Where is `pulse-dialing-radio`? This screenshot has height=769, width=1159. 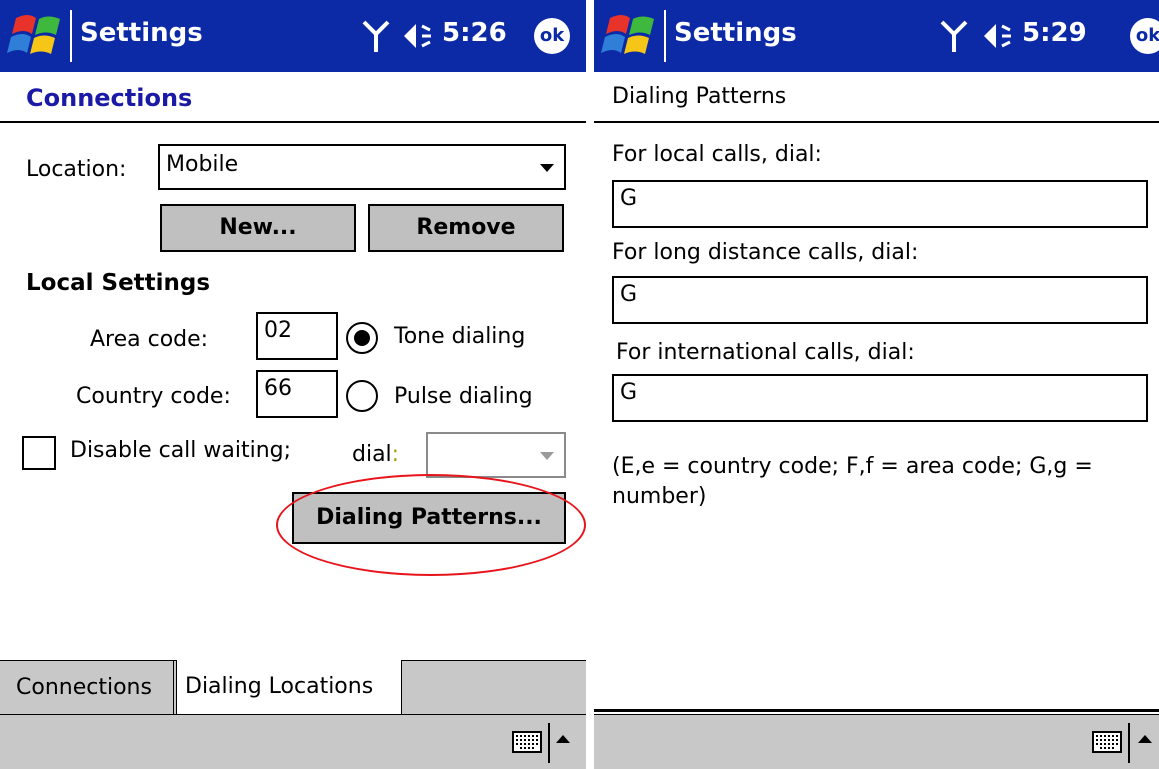 pulse-dialing-radio is located at coordinates (362, 396).